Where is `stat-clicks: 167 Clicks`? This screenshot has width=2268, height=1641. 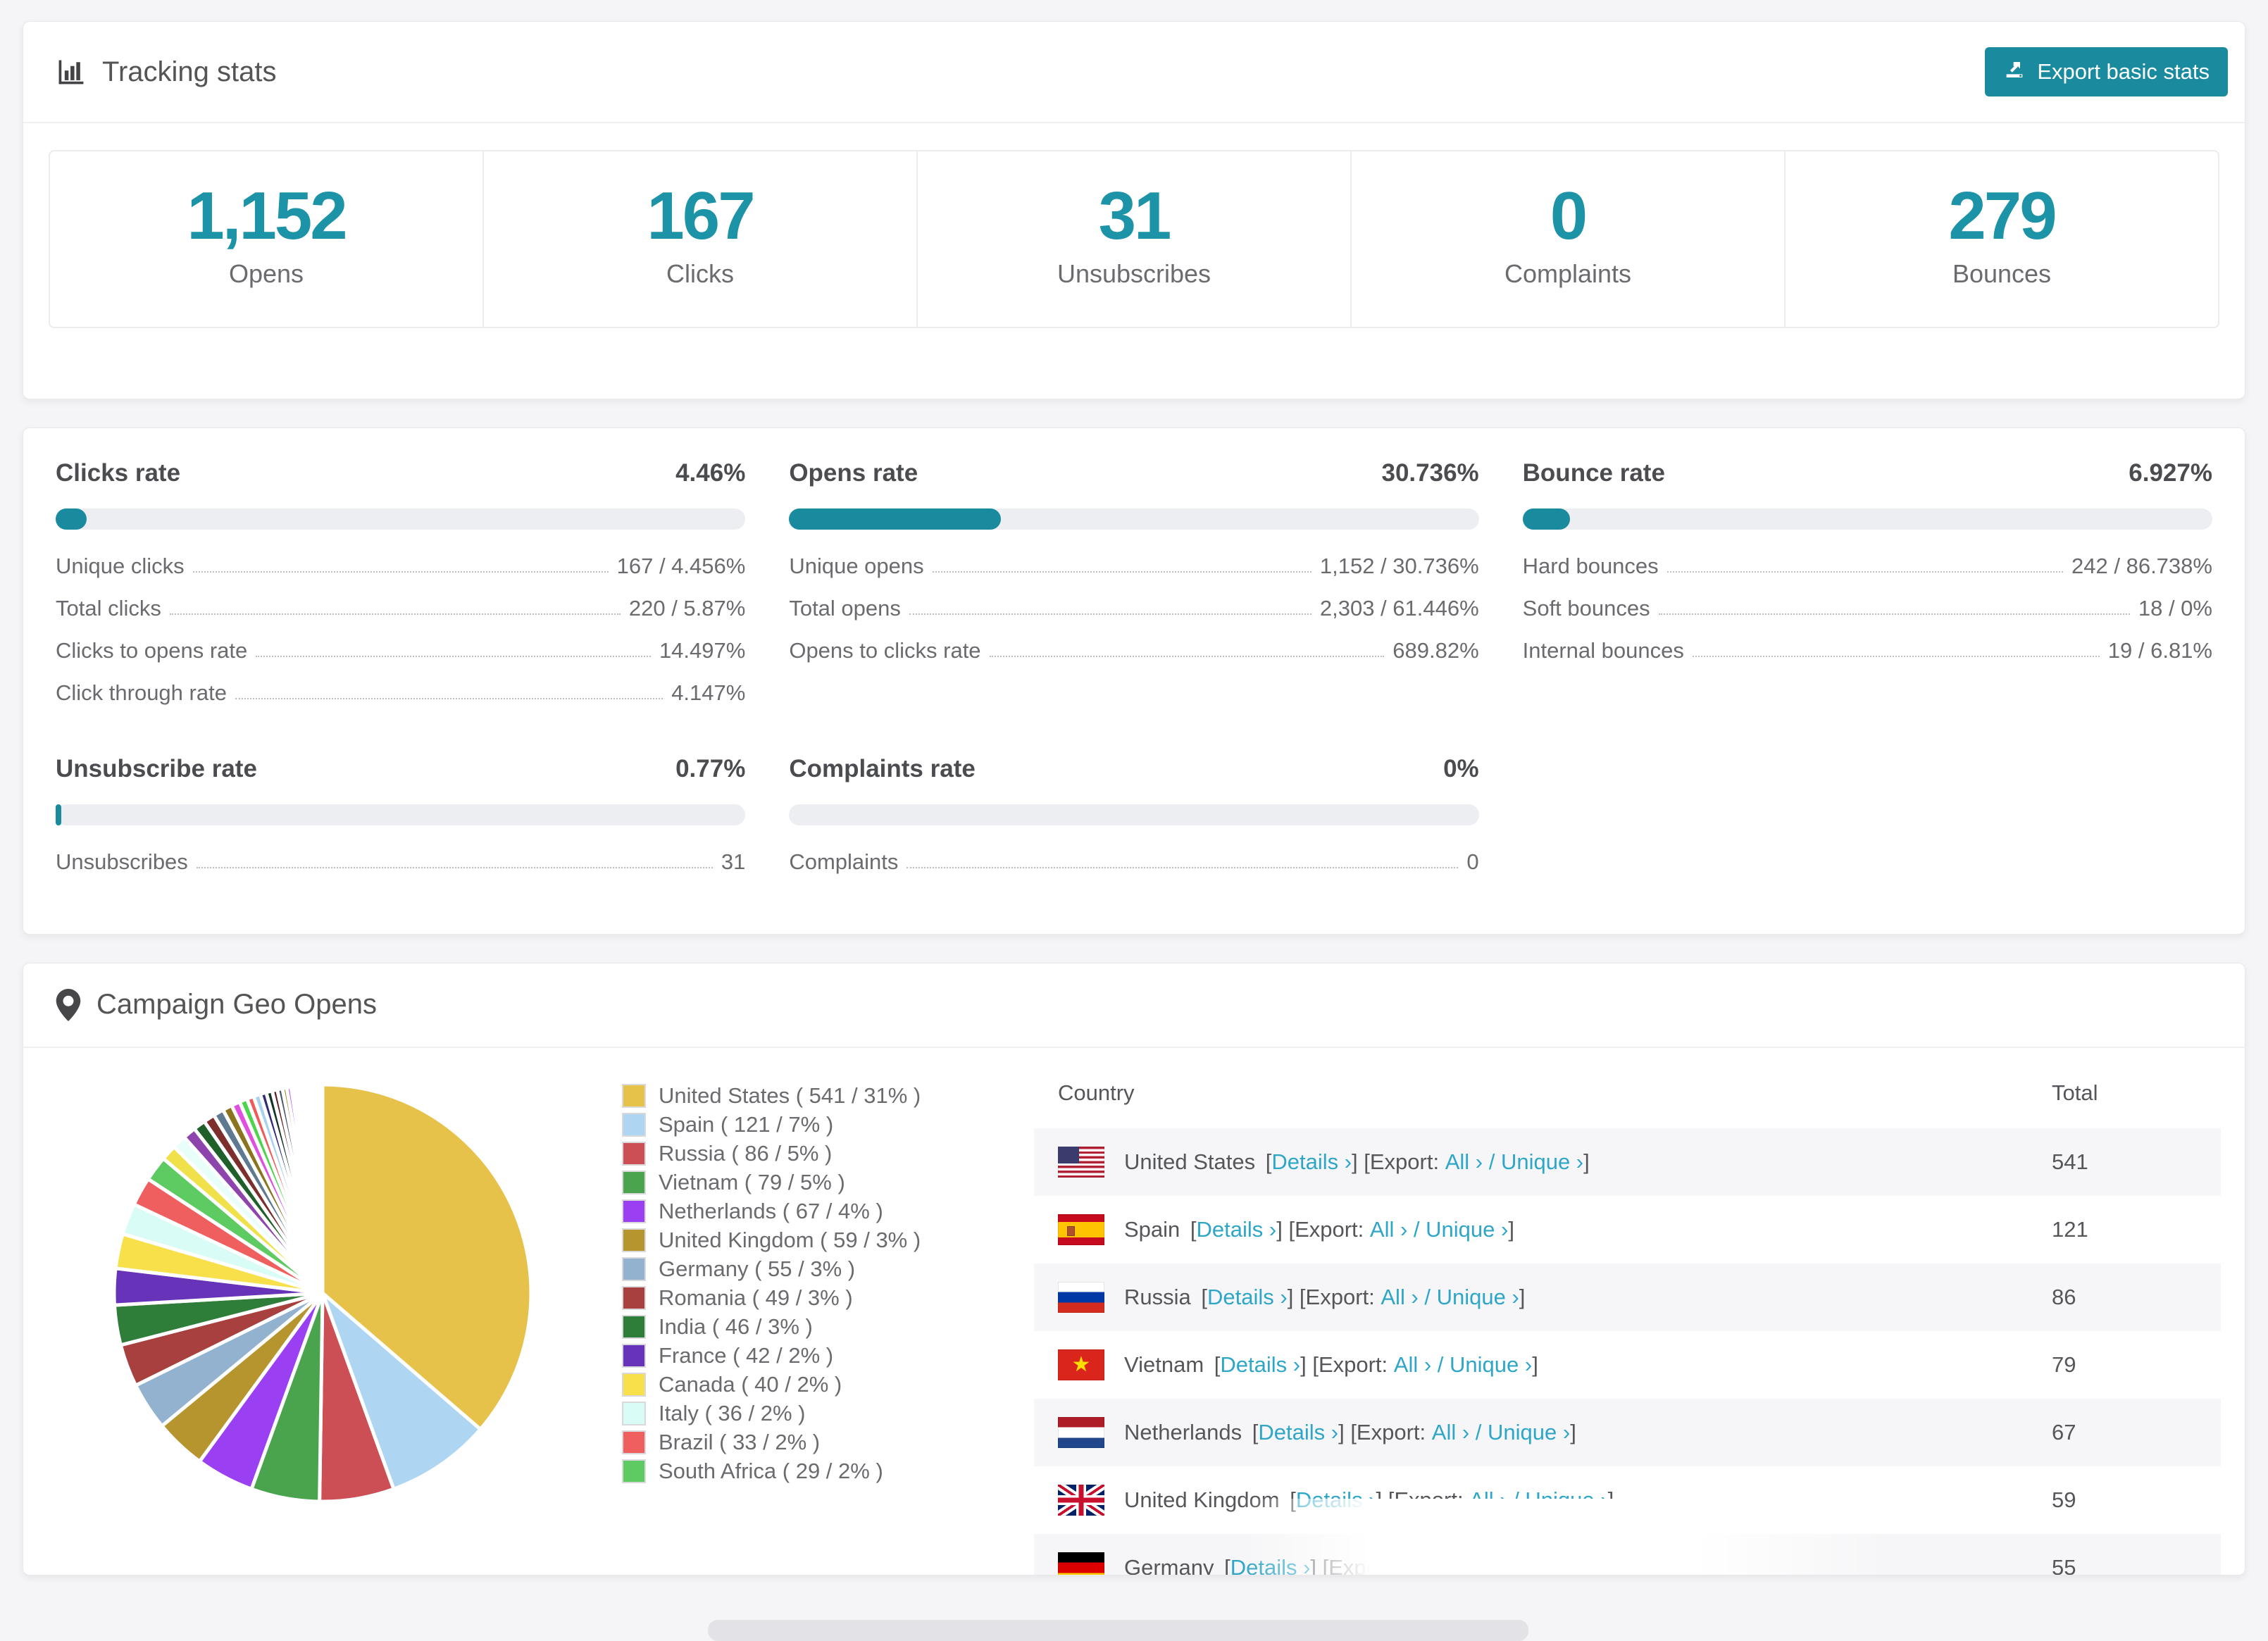 stat-clicks: 167 Clicks is located at coordinates (699, 239).